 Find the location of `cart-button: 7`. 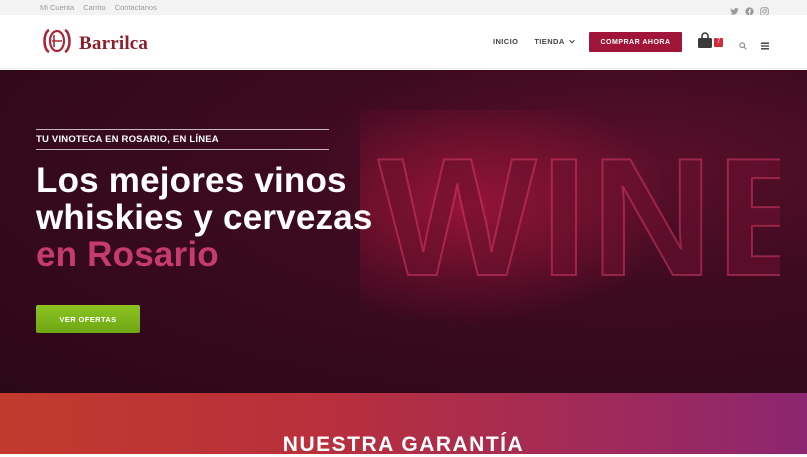

cart-button: 7 is located at coordinates (710, 41).